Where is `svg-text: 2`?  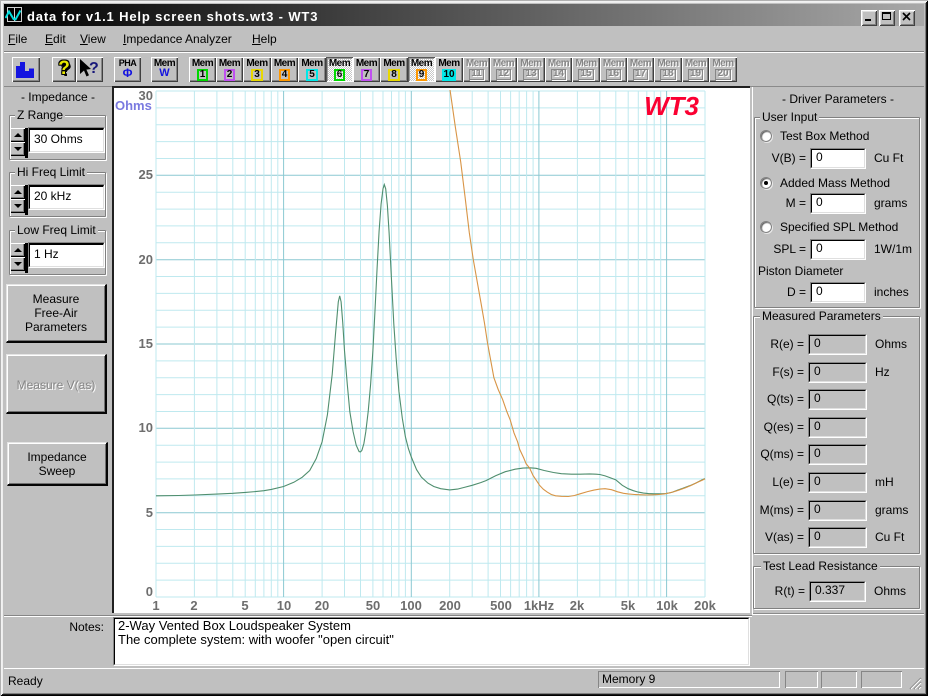
svg-text: 2 is located at coordinates (193, 605).